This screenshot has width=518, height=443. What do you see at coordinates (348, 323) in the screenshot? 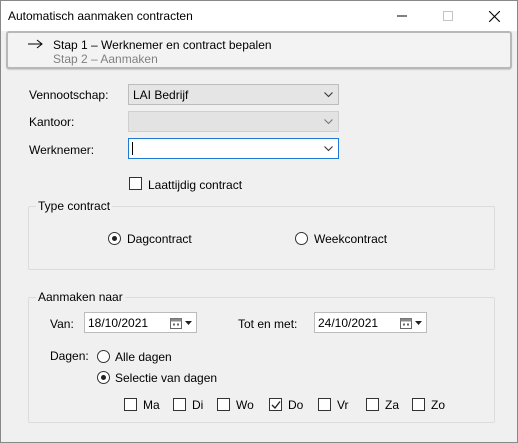
I see `tot-date-value: 24/10/2021` at bounding box center [348, 323].